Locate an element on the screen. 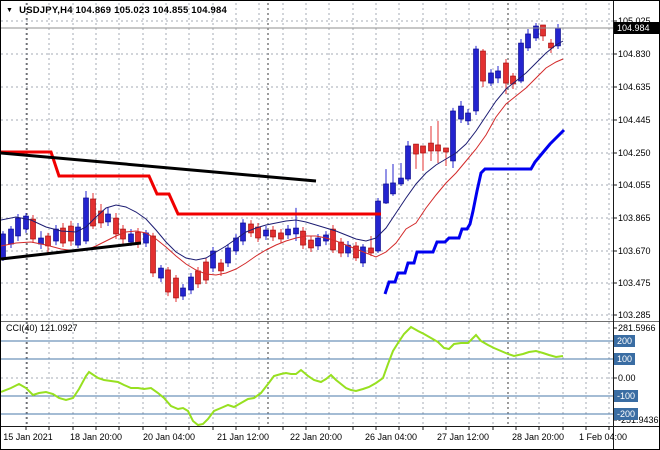 The width and height of the screenshot is (660, 450). time-axis-label: 26 Jan 04:00 is located at coordinates (391, 437).